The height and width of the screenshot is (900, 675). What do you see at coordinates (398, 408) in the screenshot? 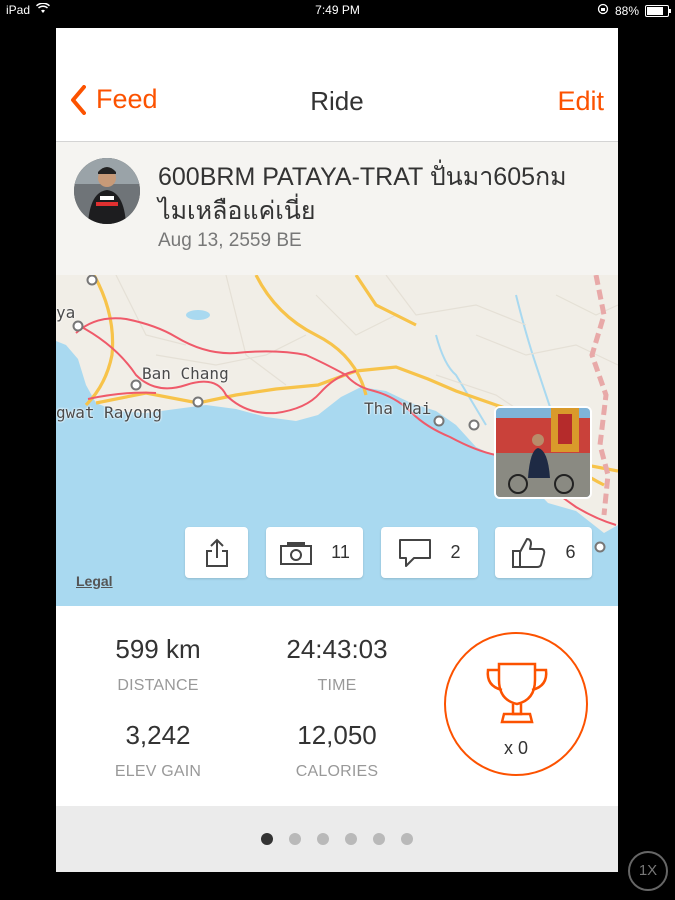
I see `map-place-label: Tha Mai` at bounding box center [398, 408].